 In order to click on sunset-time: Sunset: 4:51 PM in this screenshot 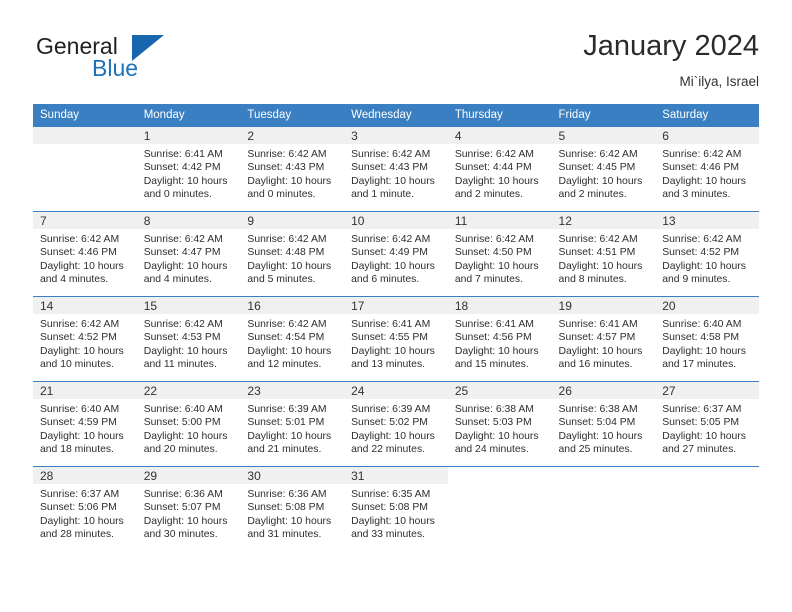, I will do `click(597, 253)`.